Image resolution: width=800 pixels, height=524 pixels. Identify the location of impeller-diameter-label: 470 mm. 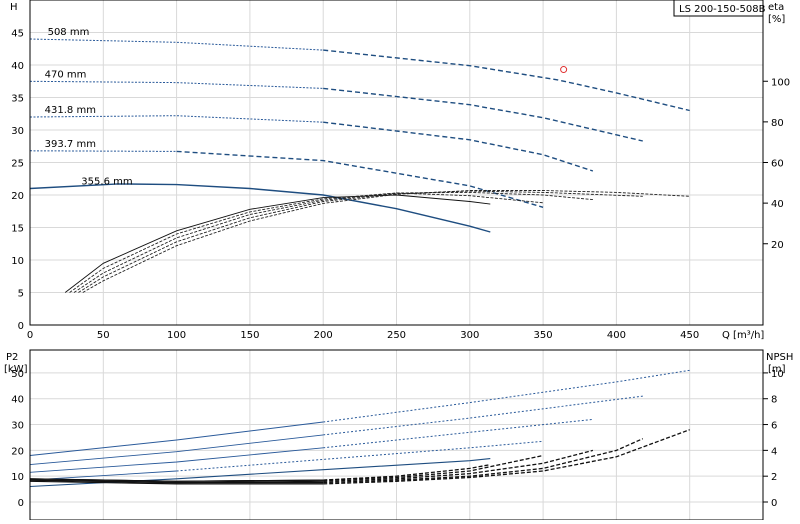
(66, 74).